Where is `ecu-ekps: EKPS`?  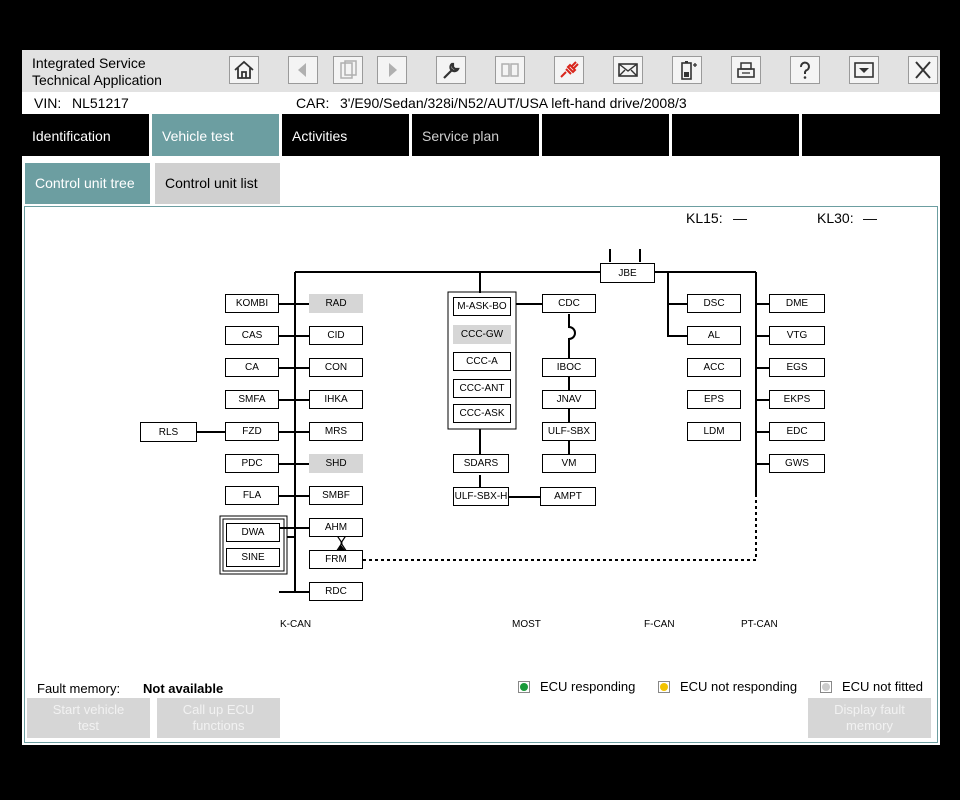 ecu-ekps: EKPS is located at coordinates (797, 399).